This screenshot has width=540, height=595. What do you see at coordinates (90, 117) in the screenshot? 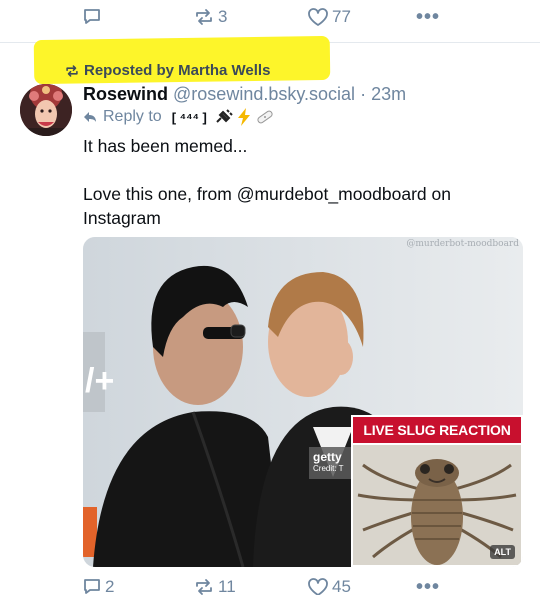
I see `reply-arrow-icon` at bounding box center [90, 117].